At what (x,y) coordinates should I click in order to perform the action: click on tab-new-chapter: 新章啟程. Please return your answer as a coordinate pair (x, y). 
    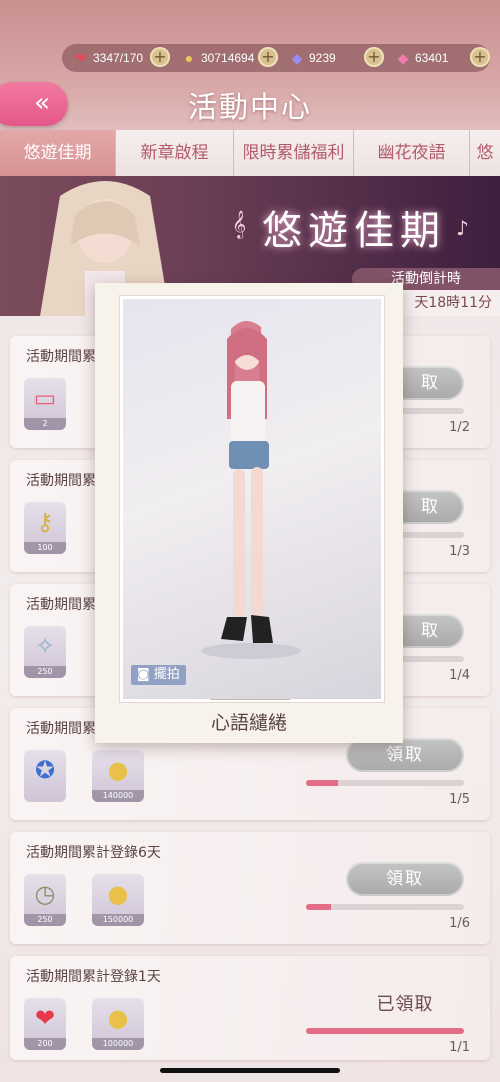
    Looking at the image, I should click on (175, 153).